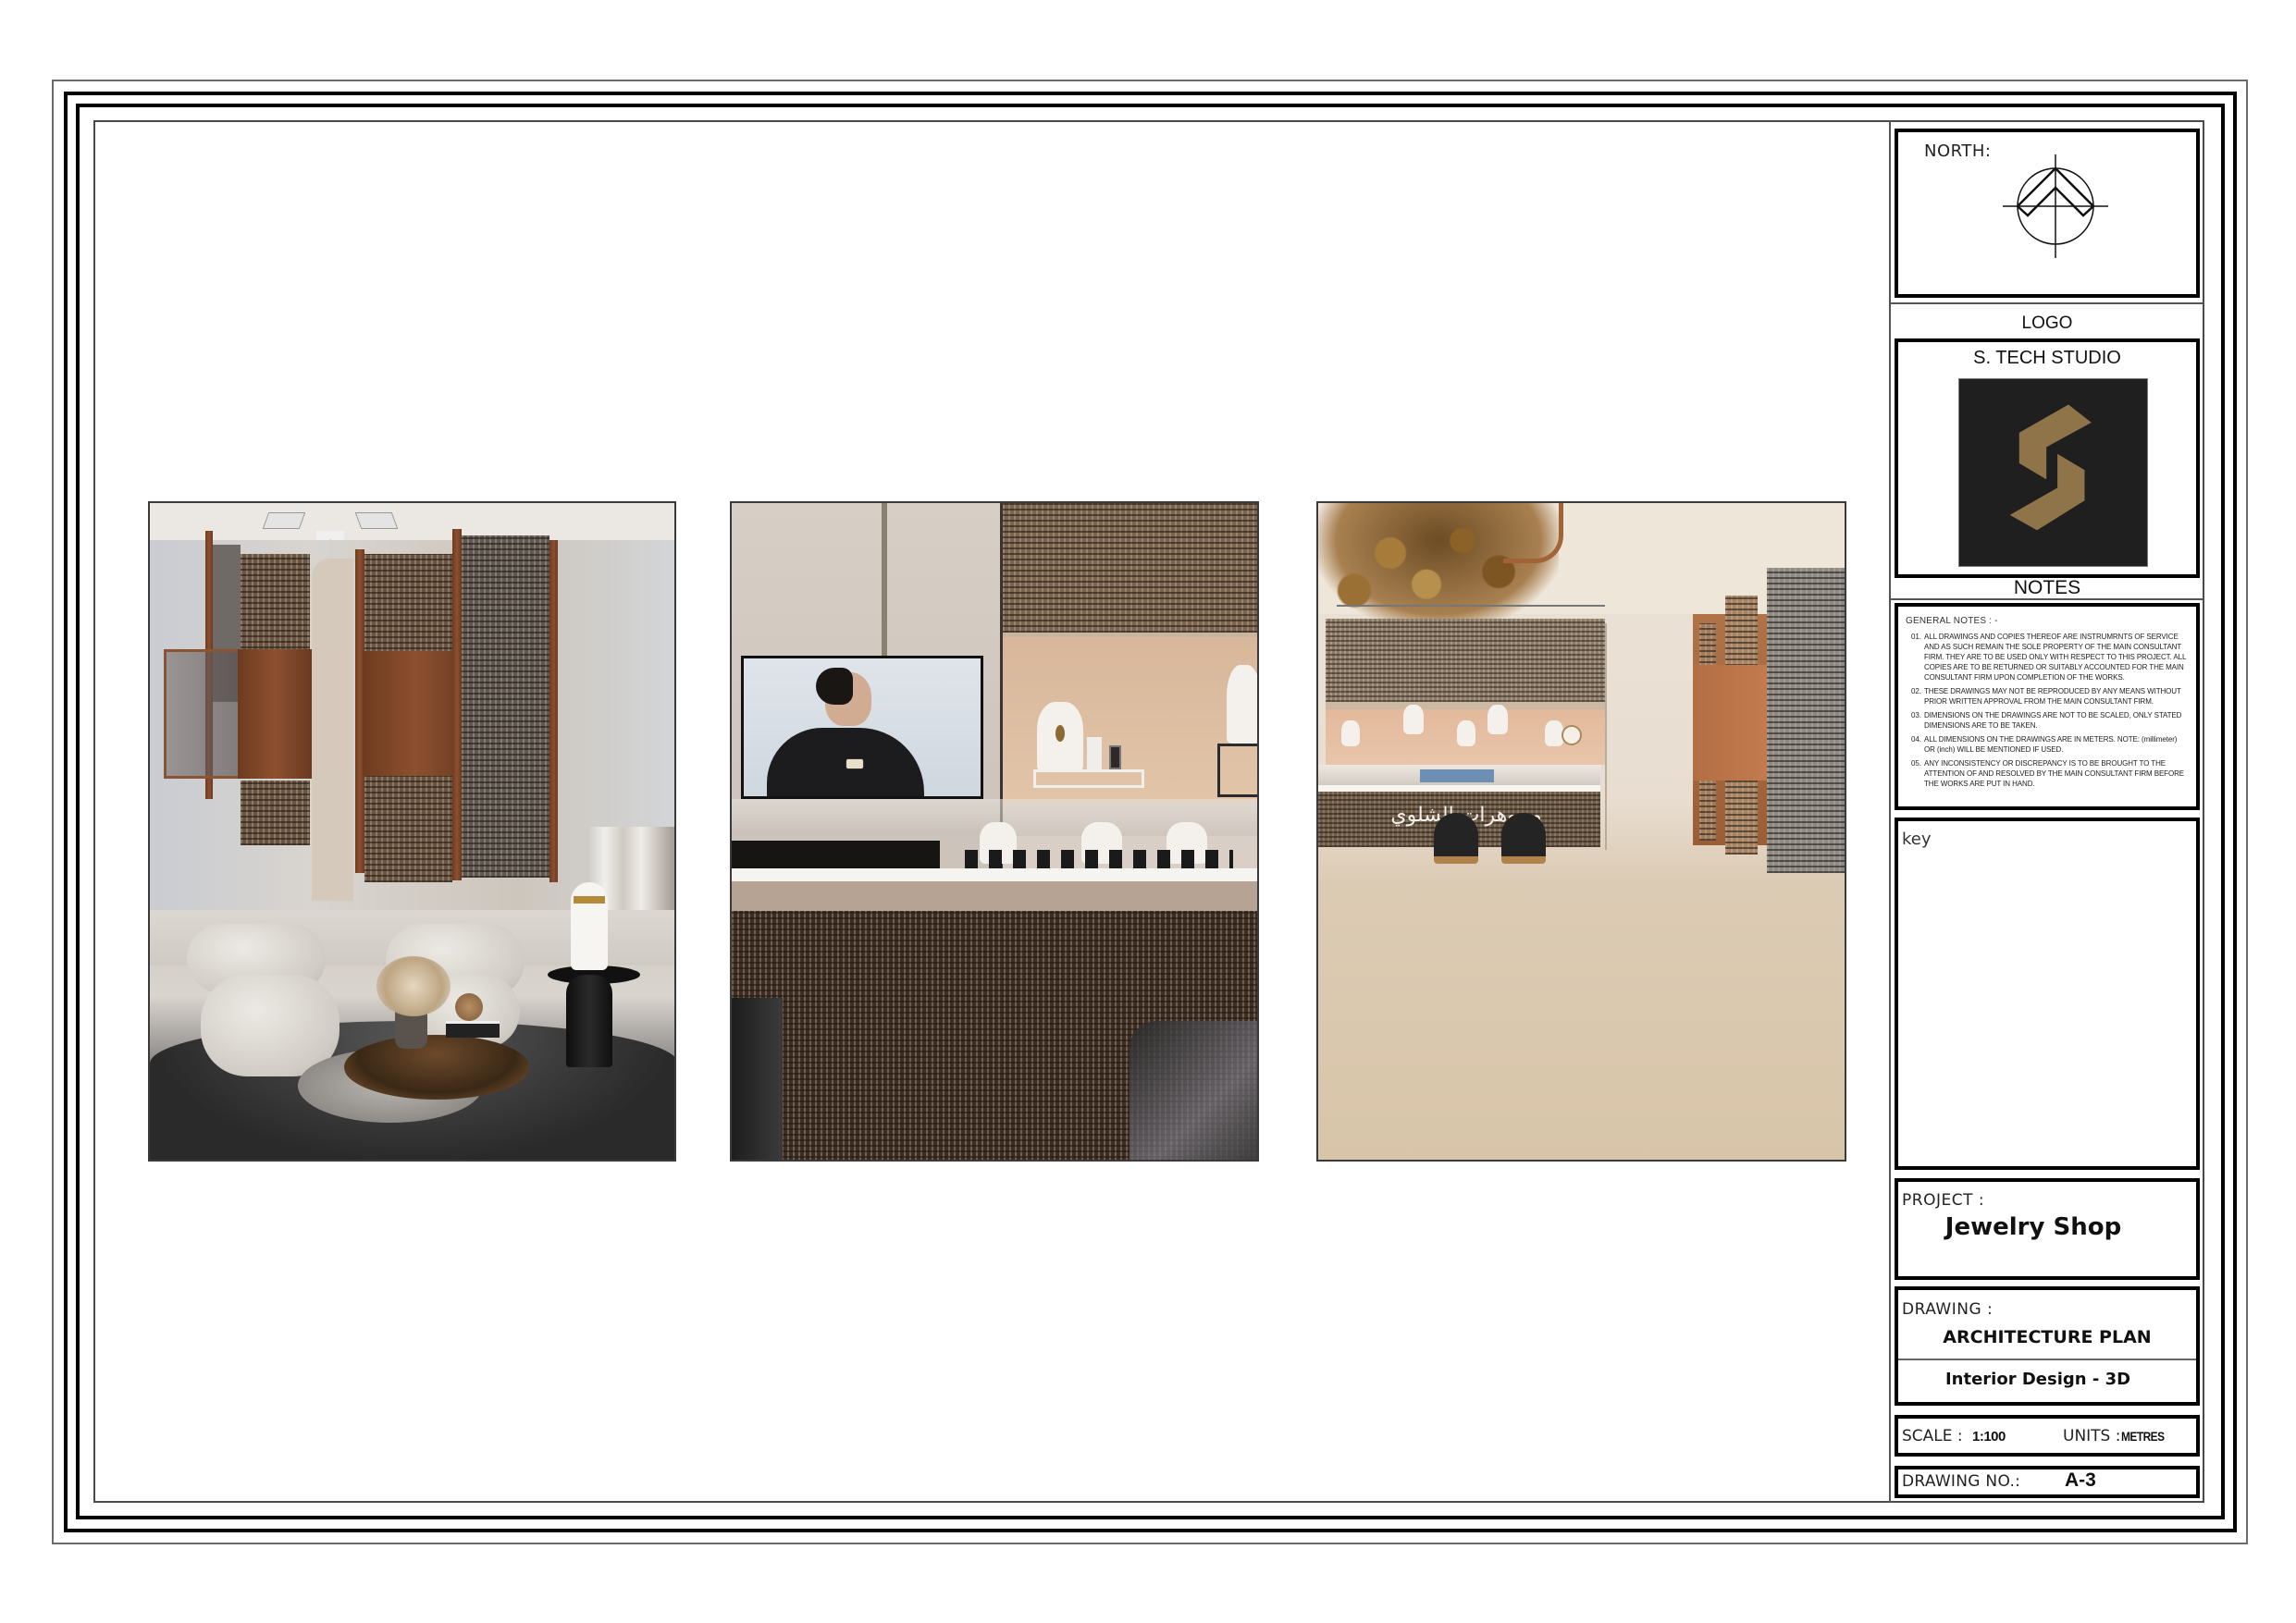 This screenshot has width=2296, height=1623. Describe the element at coordinates (589, 900) in the screenshot. I see `gold-band` at that location.